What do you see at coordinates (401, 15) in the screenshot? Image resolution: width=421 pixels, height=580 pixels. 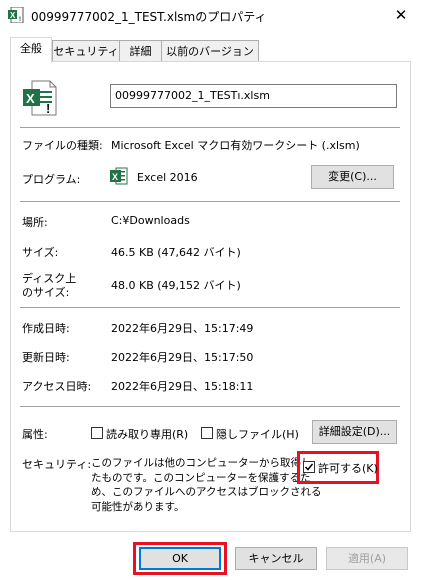 I see `close-icon: ✕` at bounding box center [401, 15].